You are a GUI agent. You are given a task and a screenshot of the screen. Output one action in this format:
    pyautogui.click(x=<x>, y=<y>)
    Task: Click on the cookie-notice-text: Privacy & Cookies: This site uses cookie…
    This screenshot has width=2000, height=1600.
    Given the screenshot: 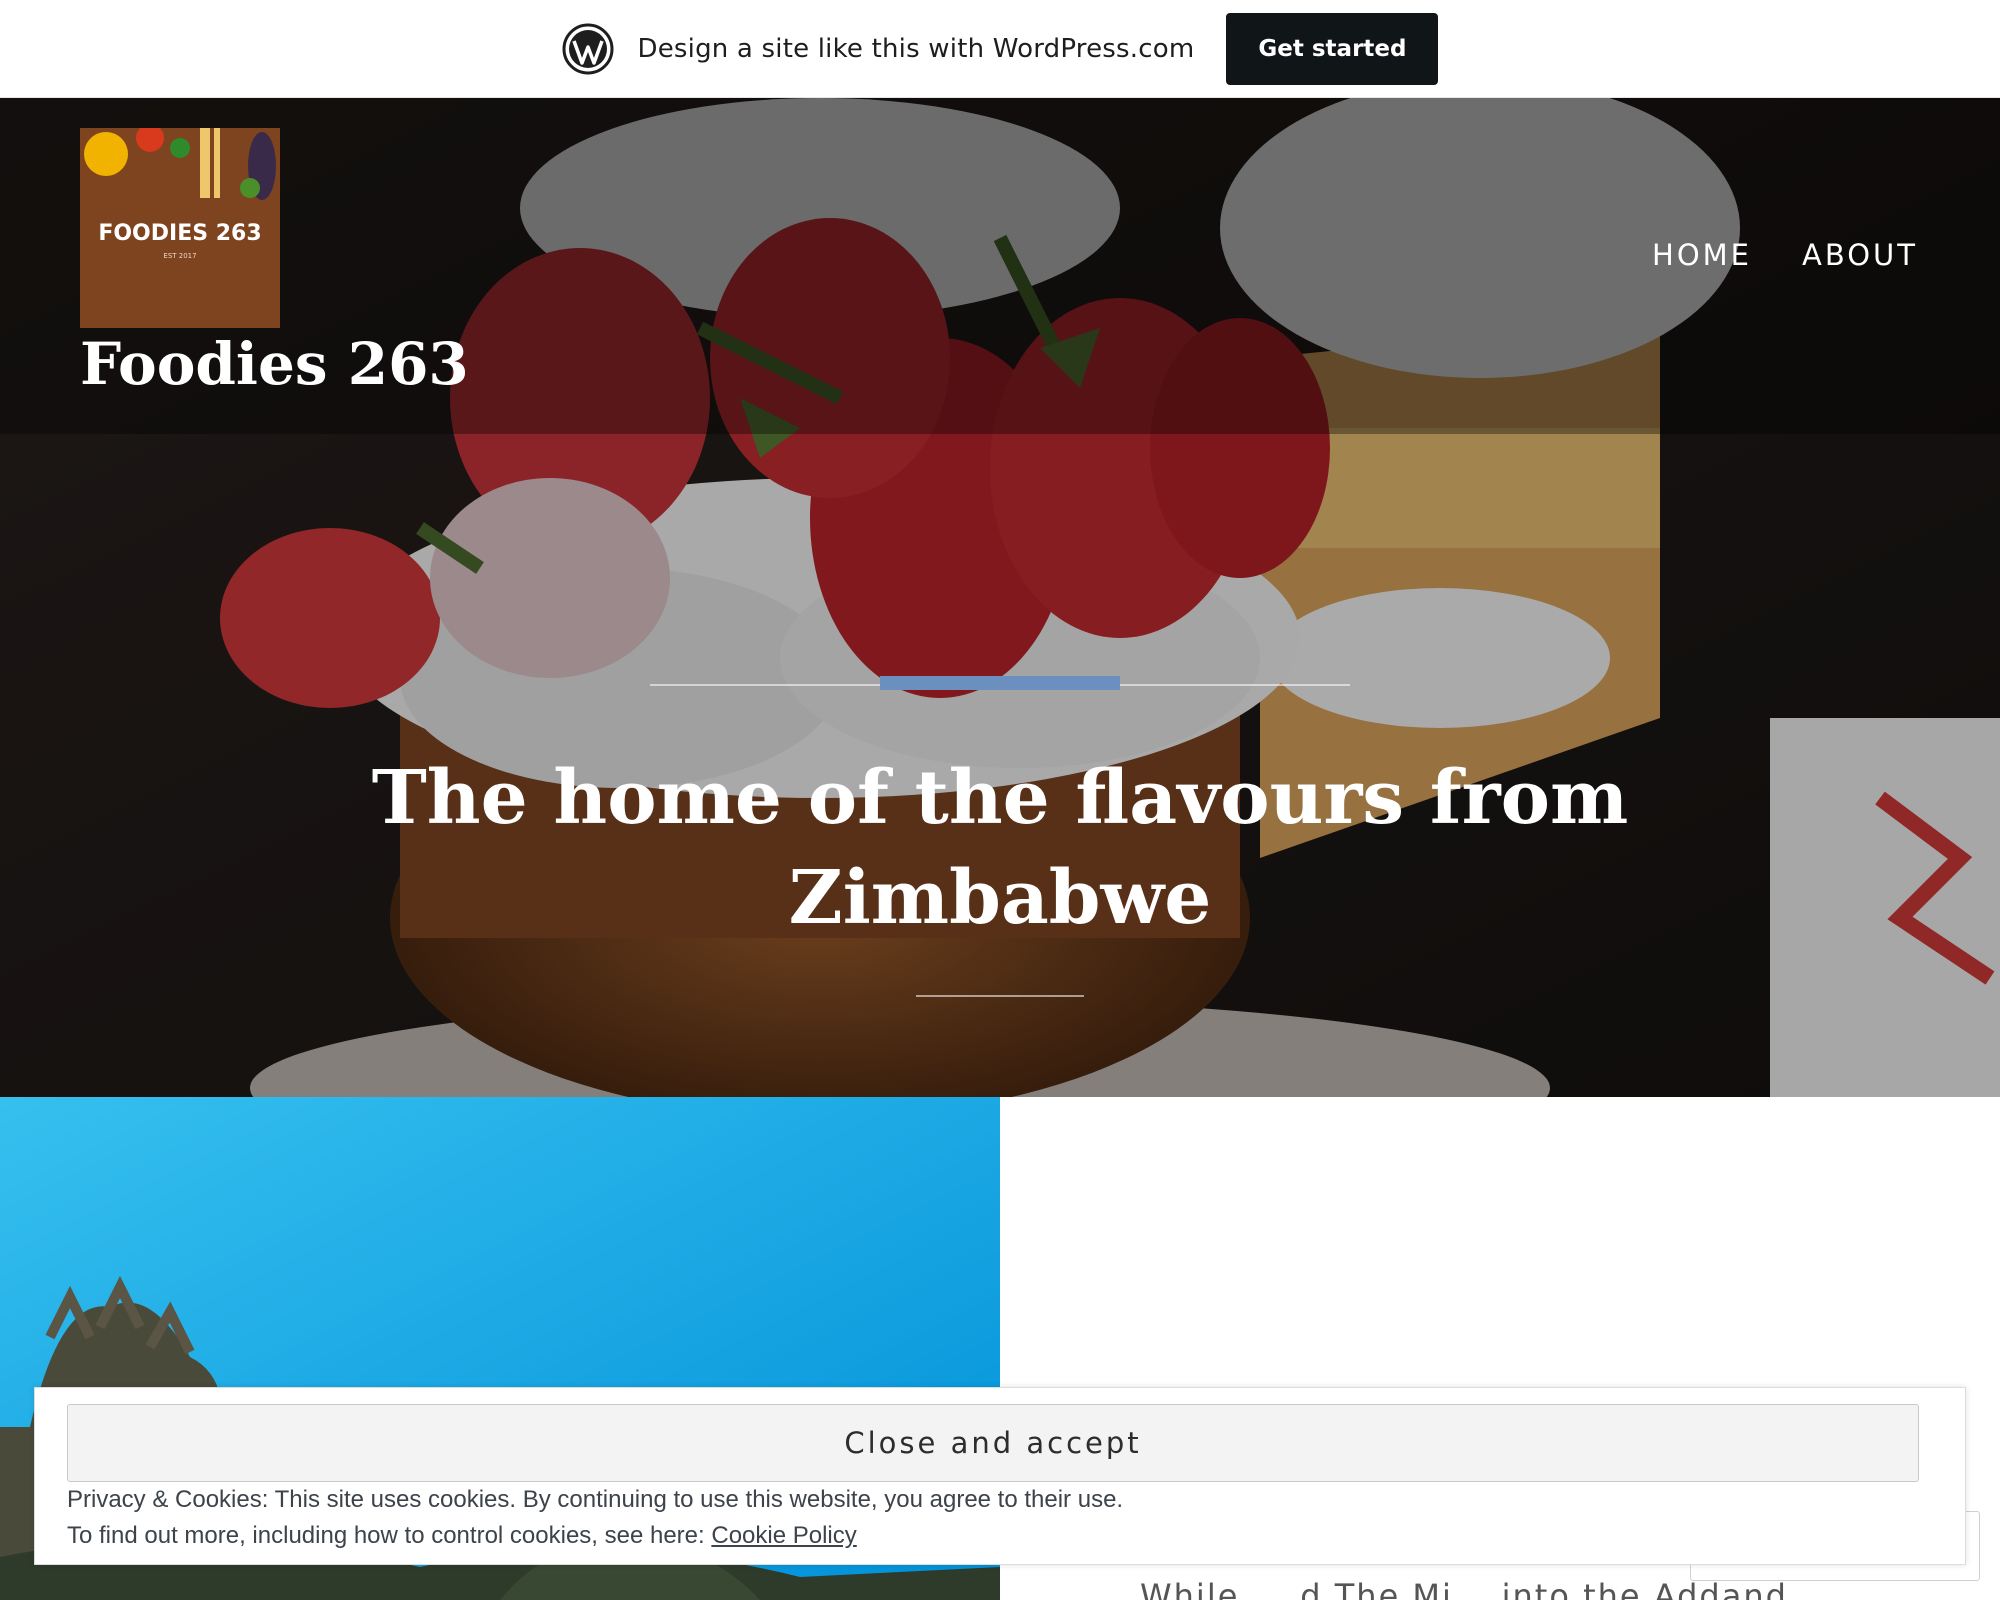 What is the action you would take?
    pyautogui.click(x=595, y=1518)
    